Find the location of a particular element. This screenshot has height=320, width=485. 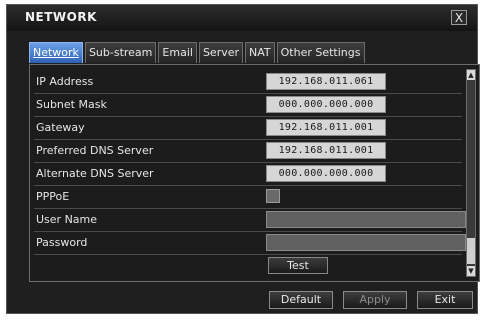

alternate-dns-label: Alternate DNS Server is located at coordinates (95, 173).